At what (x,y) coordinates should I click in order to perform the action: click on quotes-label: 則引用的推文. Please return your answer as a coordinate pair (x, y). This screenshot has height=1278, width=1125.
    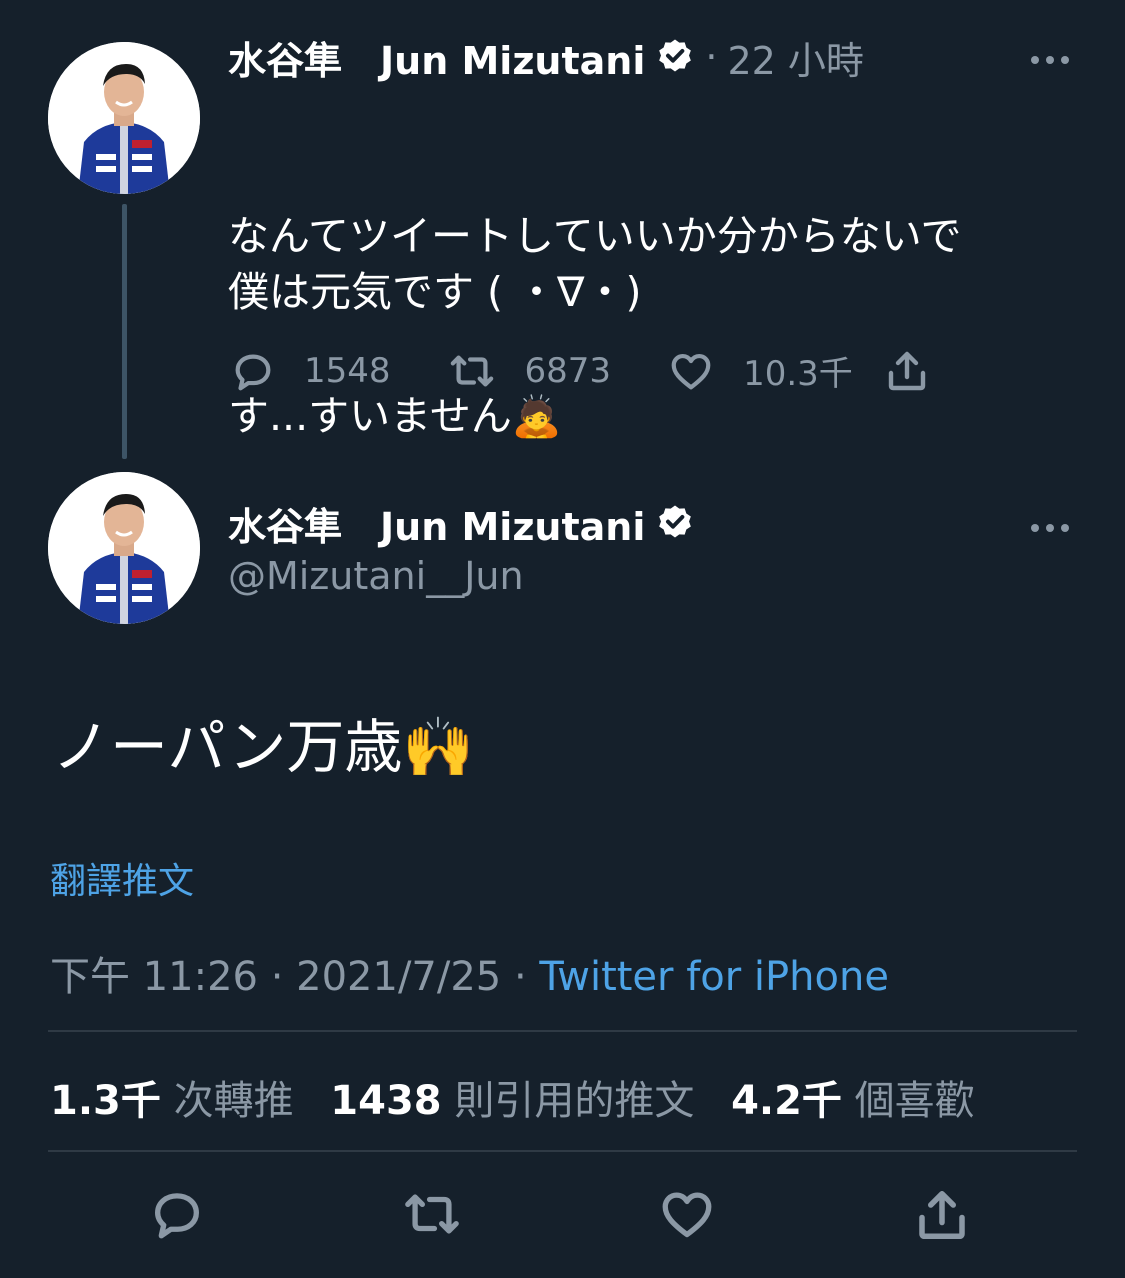
    Looking at the image, I should click on (574, 1101).